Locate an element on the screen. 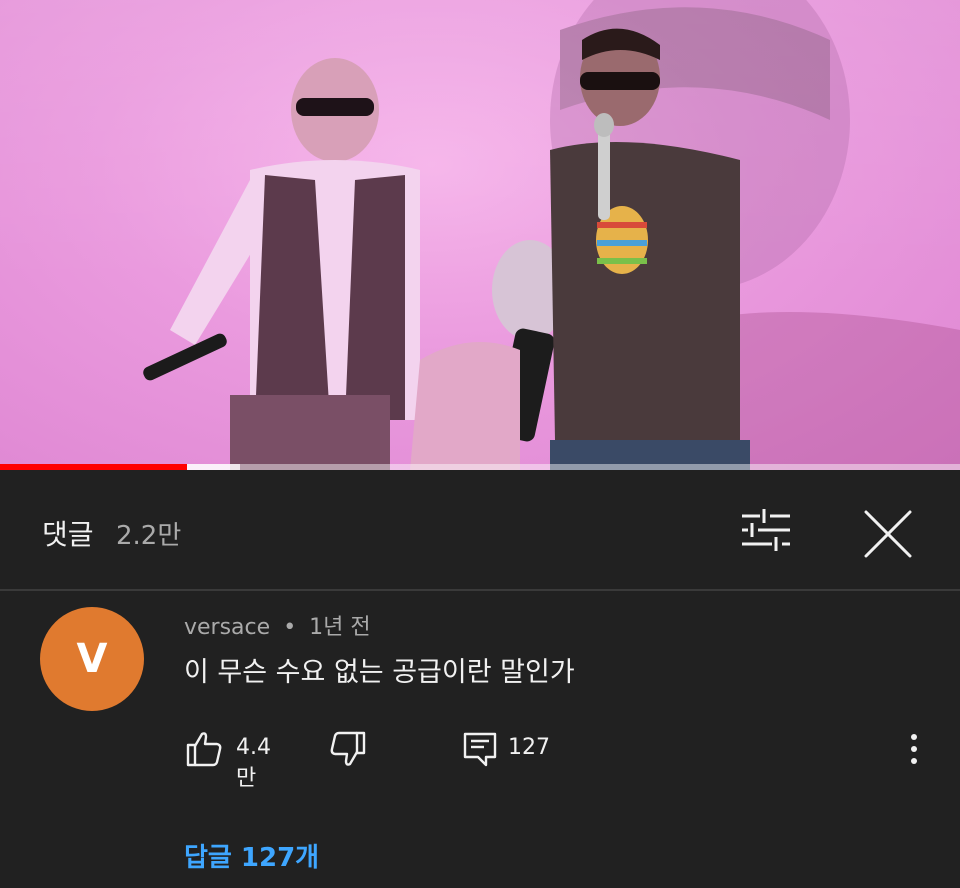 This screenshot has height=888, width=960. reply-count: 127 is located at coordinates (529, 747).